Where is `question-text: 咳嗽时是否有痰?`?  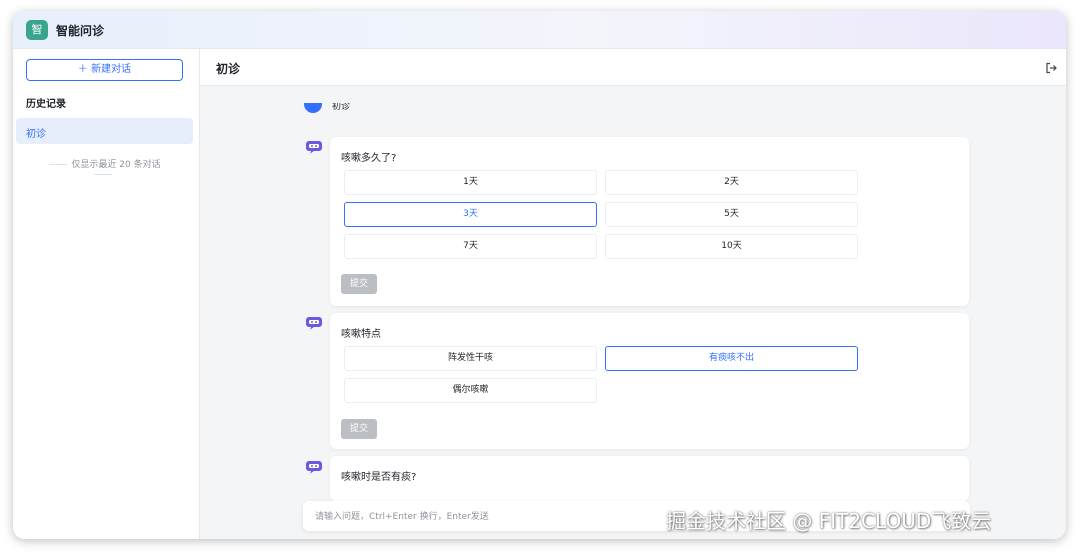
question-text: 咳嗽时是否有痰? is located at coordinates (379, 477).